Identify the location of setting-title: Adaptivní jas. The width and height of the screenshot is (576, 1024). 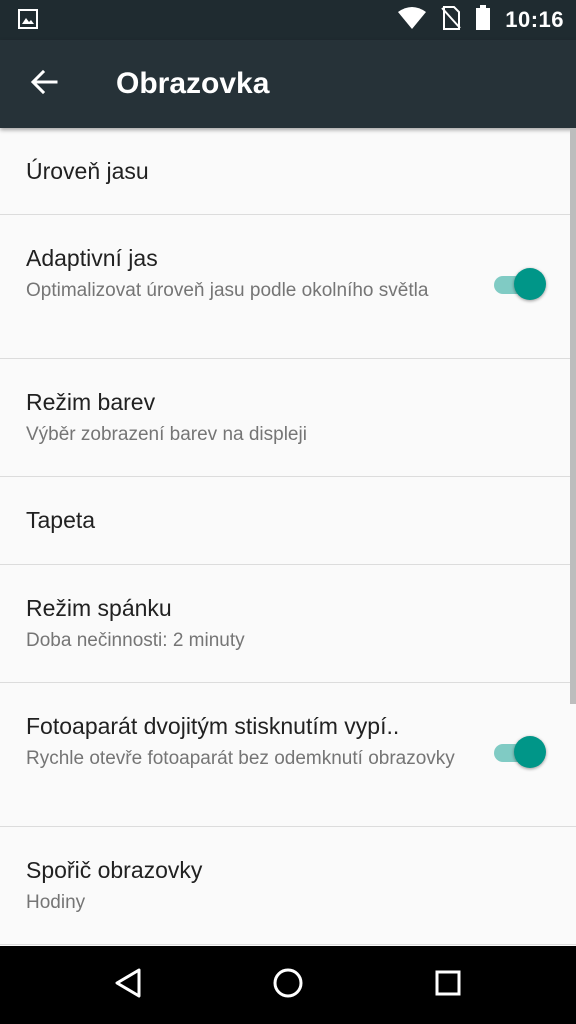
(92, 258).